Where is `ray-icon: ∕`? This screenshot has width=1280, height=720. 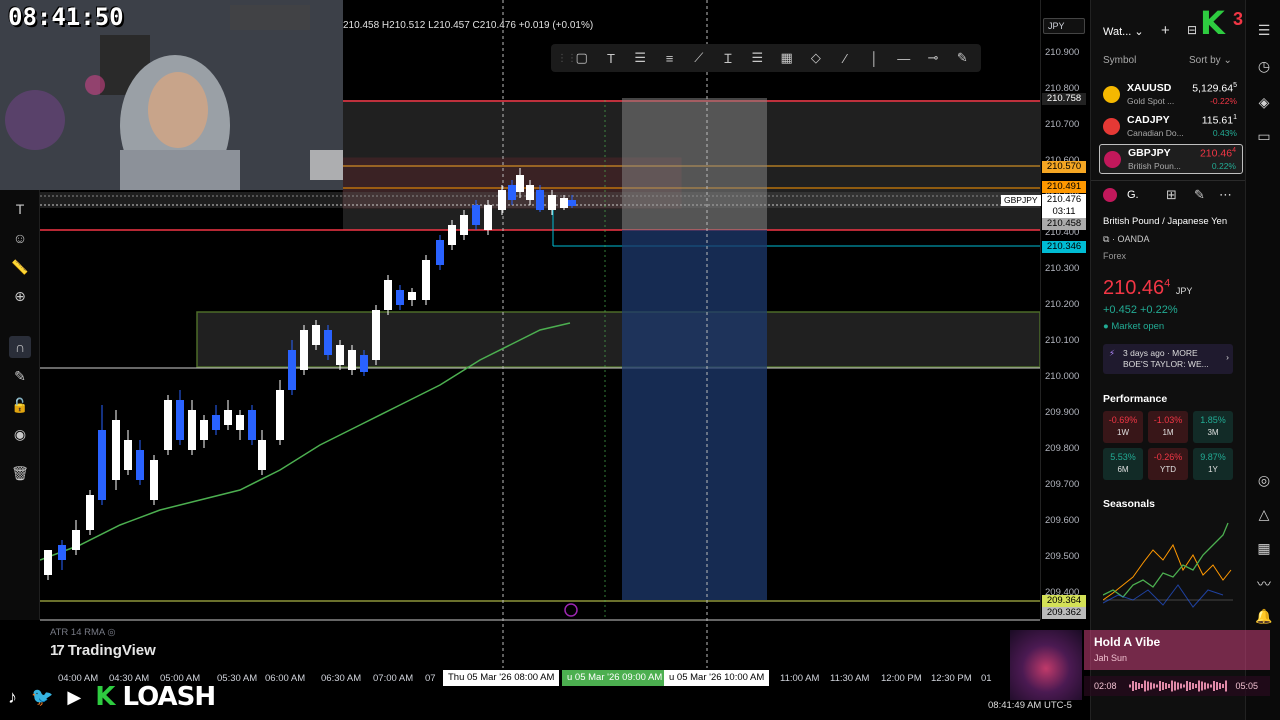 ray-icon: ∕ is located at coordinates (845, 58).